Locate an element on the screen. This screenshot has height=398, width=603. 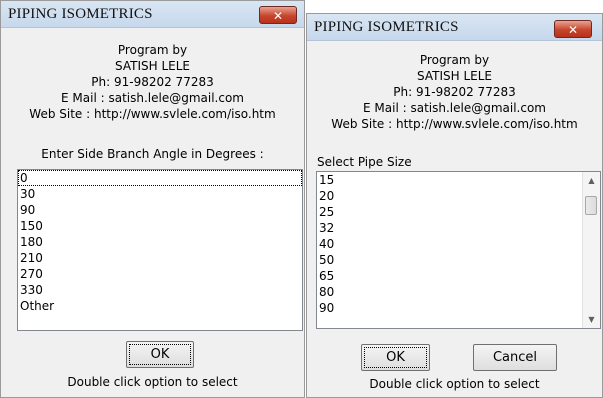
list-item: 80 is located at coordinates (458, 292).